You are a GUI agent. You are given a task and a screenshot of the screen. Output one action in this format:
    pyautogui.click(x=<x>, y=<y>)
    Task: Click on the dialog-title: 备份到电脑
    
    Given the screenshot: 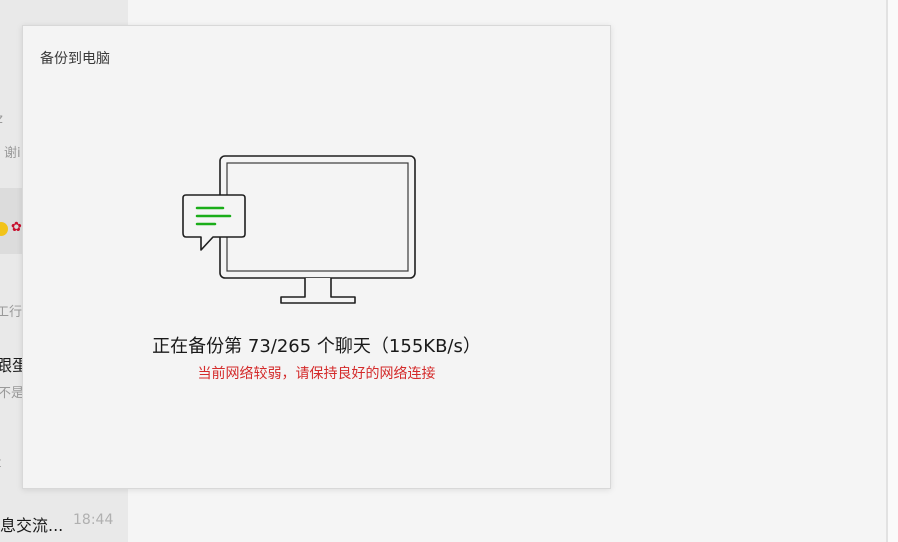 What is the action you would take?
    pyautogui.click(x=75, y=59)
    